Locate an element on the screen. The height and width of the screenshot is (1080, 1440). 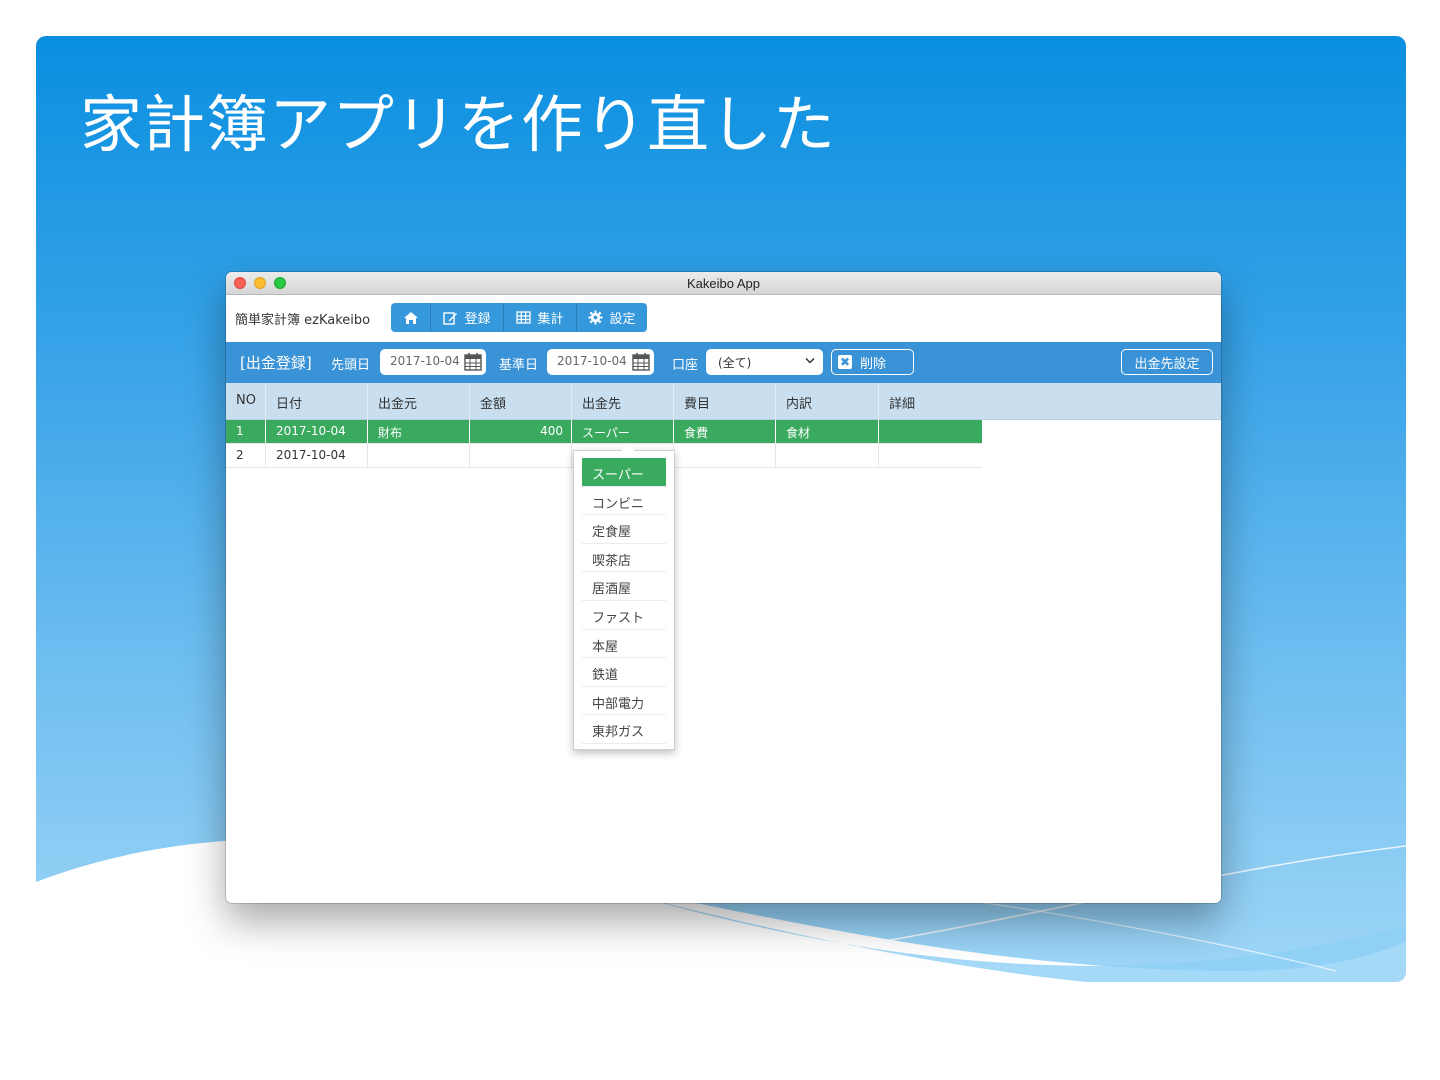
window-title: Kakeibo App is located at coordinates (723, 283).